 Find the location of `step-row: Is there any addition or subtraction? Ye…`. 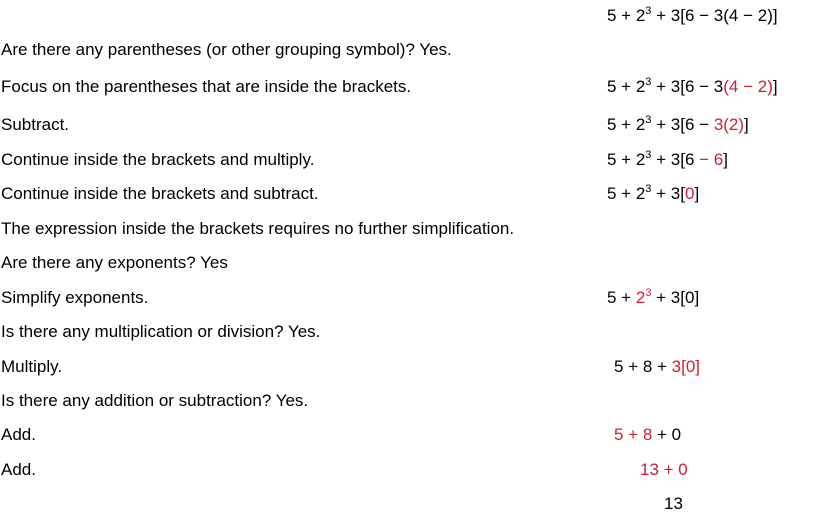

step-row: Is there any addition or subtraction? Ye… is located at coordinates (407, 401).